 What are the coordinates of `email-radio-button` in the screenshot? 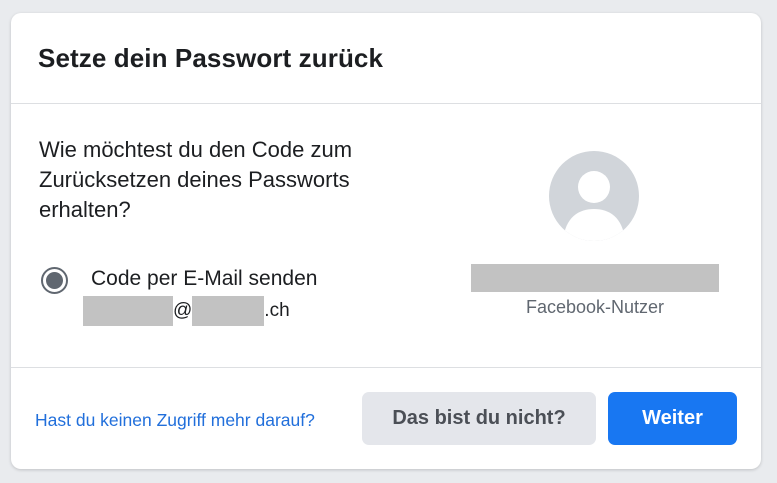 It's located at (54, 280).